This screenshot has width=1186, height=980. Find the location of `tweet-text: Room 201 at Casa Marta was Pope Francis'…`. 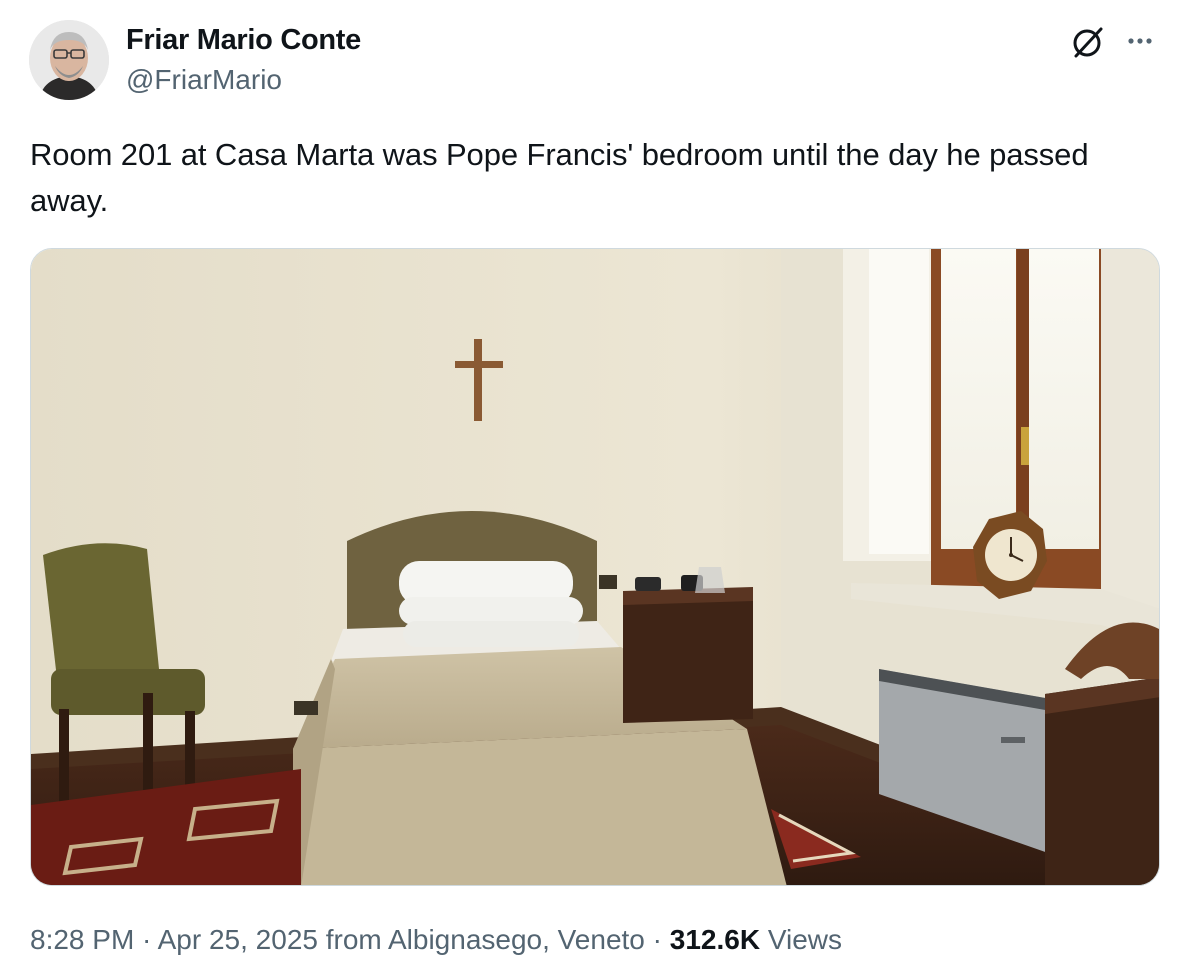

tweet-text: Room 201 at Casa Marta was Pope Francis'… is located at coordinates (559, 177).